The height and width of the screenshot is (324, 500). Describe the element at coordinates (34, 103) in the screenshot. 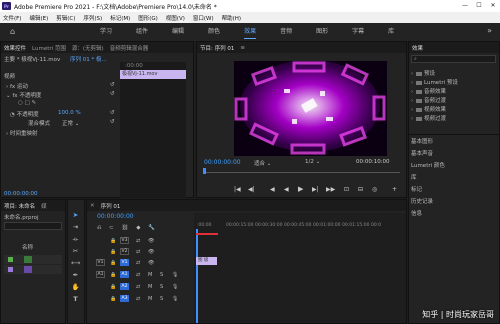

I see `pen-mask-icon: ✎` at that location.